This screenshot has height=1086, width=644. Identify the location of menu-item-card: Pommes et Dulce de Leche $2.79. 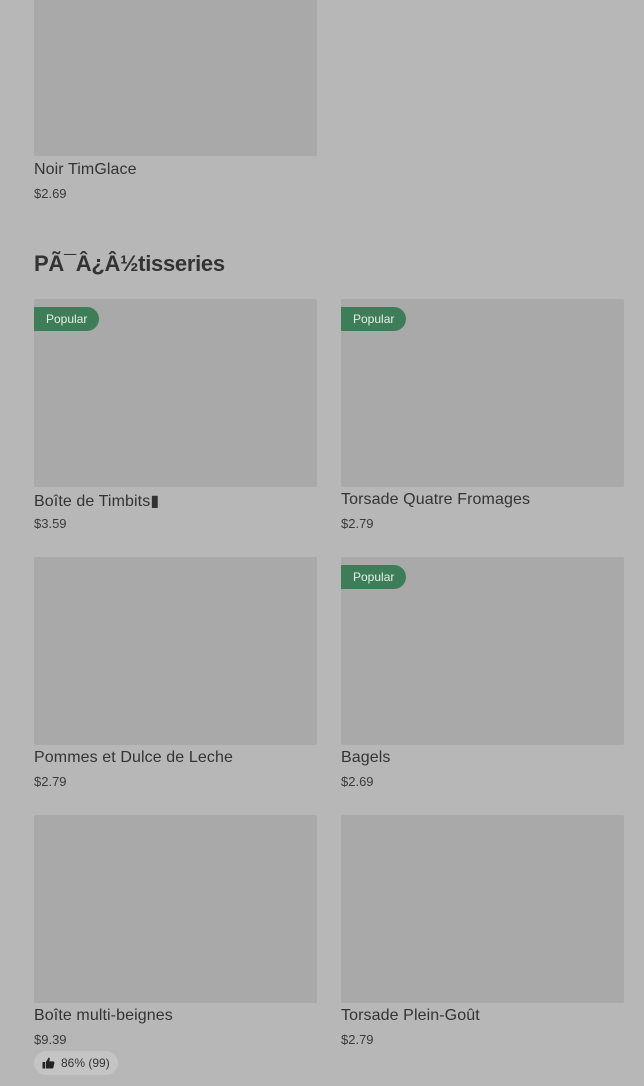
(175, 673).